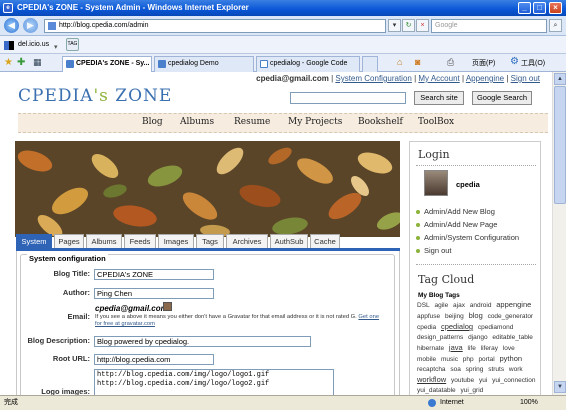 The height and width of the screenshot is (410, 566). What do you see at coordinates (456, 347) in the screenshot?
I see `tag-link: java` at bounding box center [456, 347].